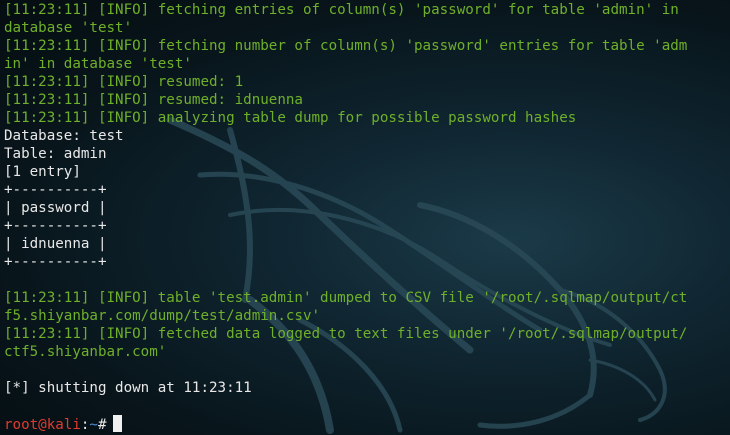 The width and height of the screenshot is (730, 435). I want to click on output-line: | password |, so click(55, 208).